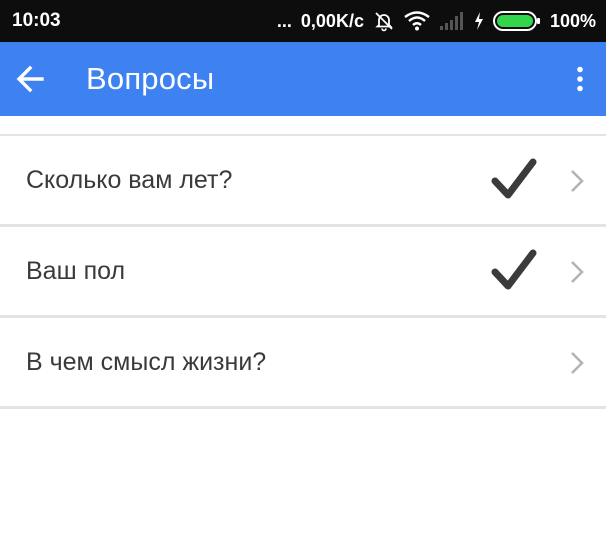 The height and width of the screenshot is (548, 606). I want to click on arrow-left-icon, so click(30, 79).